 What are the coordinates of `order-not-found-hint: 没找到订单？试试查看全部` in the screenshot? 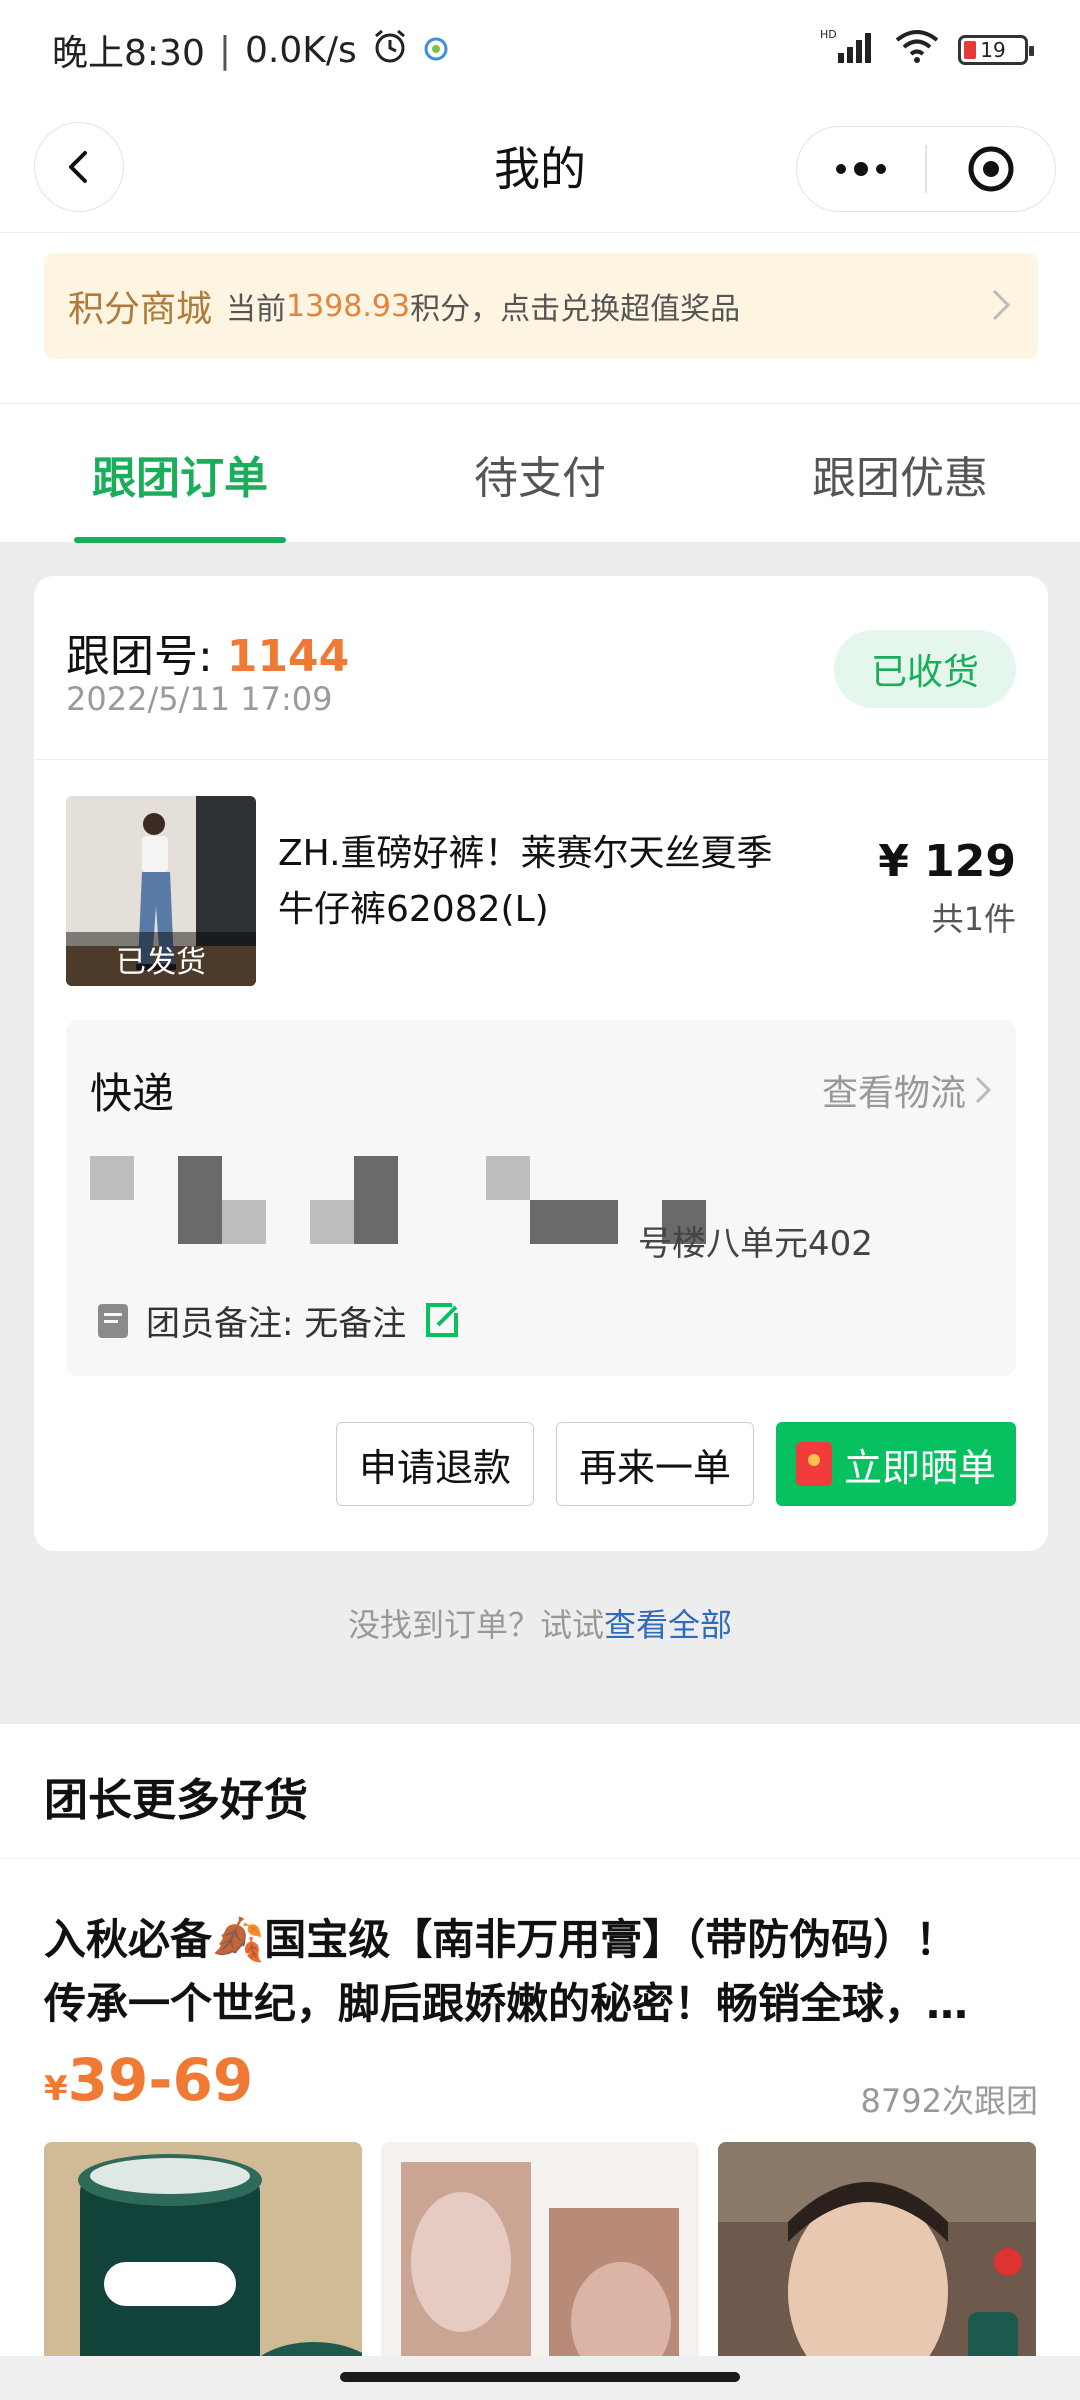 It's located at (540, 1625).